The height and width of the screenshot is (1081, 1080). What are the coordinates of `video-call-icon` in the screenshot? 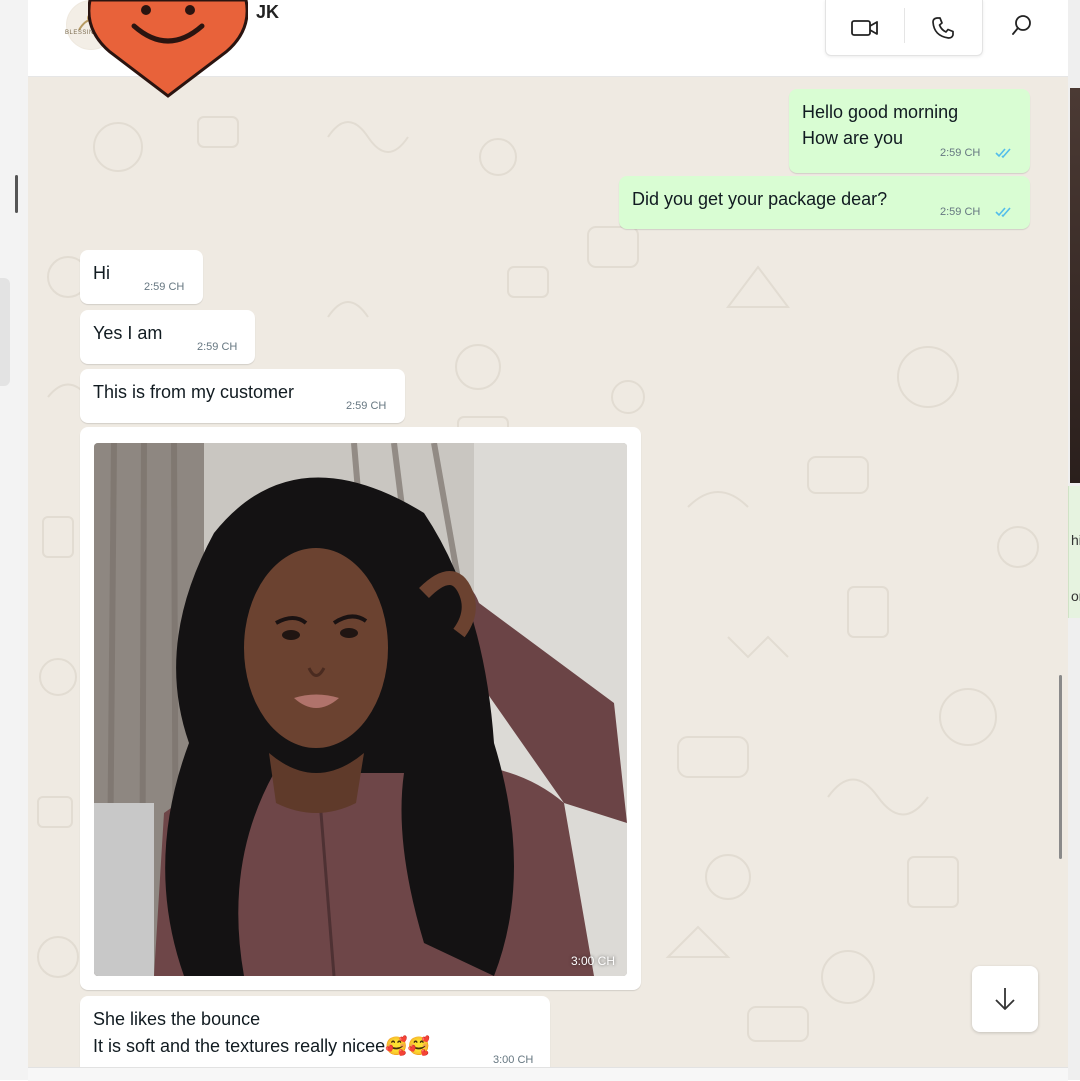 It's located at (864, 27).